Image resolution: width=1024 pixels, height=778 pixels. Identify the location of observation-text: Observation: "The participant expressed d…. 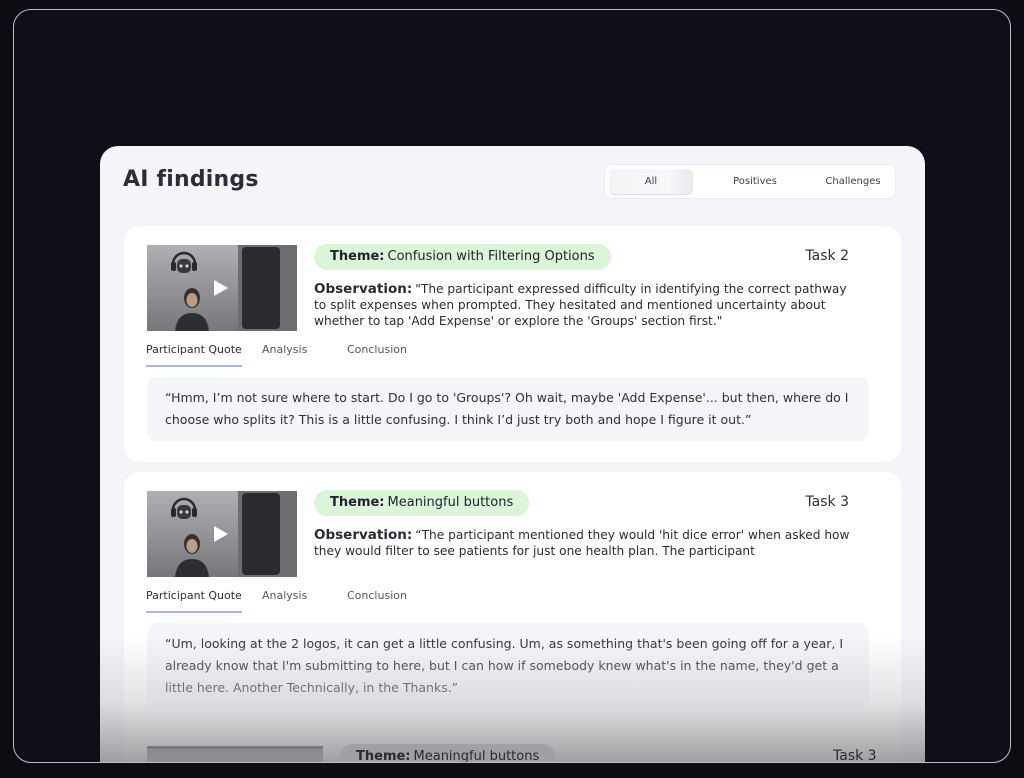
(584, 305).